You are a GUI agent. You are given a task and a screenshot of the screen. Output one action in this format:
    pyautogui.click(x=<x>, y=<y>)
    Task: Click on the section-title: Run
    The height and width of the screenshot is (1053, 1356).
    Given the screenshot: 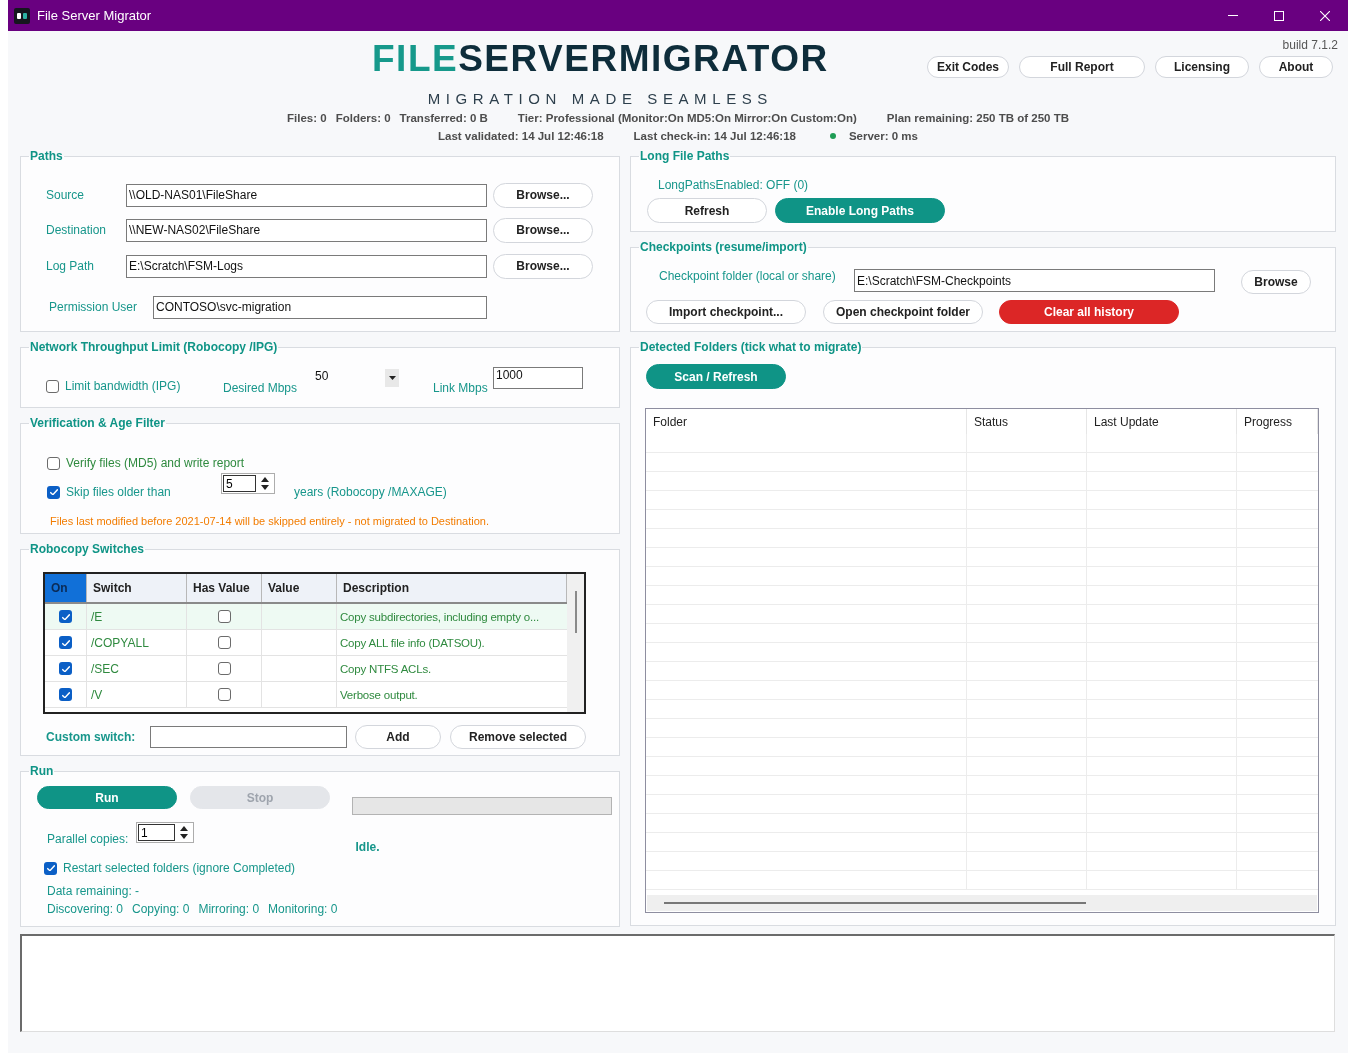 What is the action you would take?
    pyautogui.click(x=42, y=771)
    